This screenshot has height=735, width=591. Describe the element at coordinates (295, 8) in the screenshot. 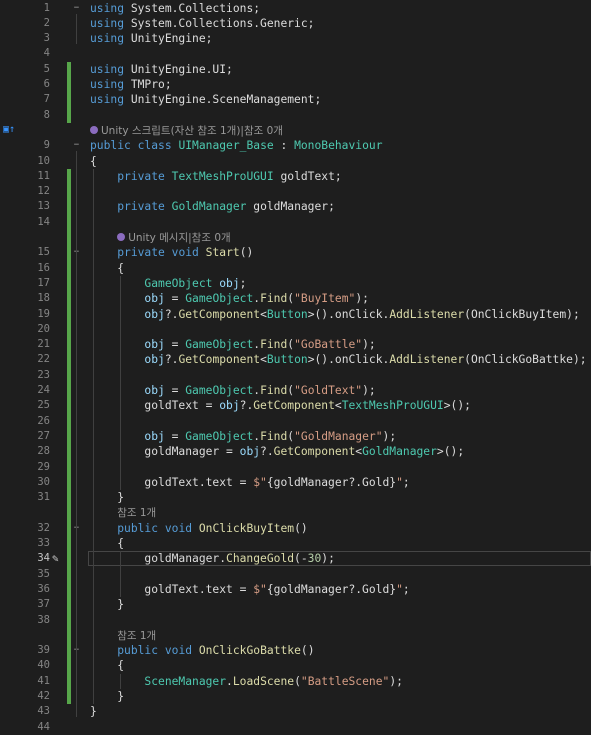

I see `code-line: 1 using System.Collections;` at that location.